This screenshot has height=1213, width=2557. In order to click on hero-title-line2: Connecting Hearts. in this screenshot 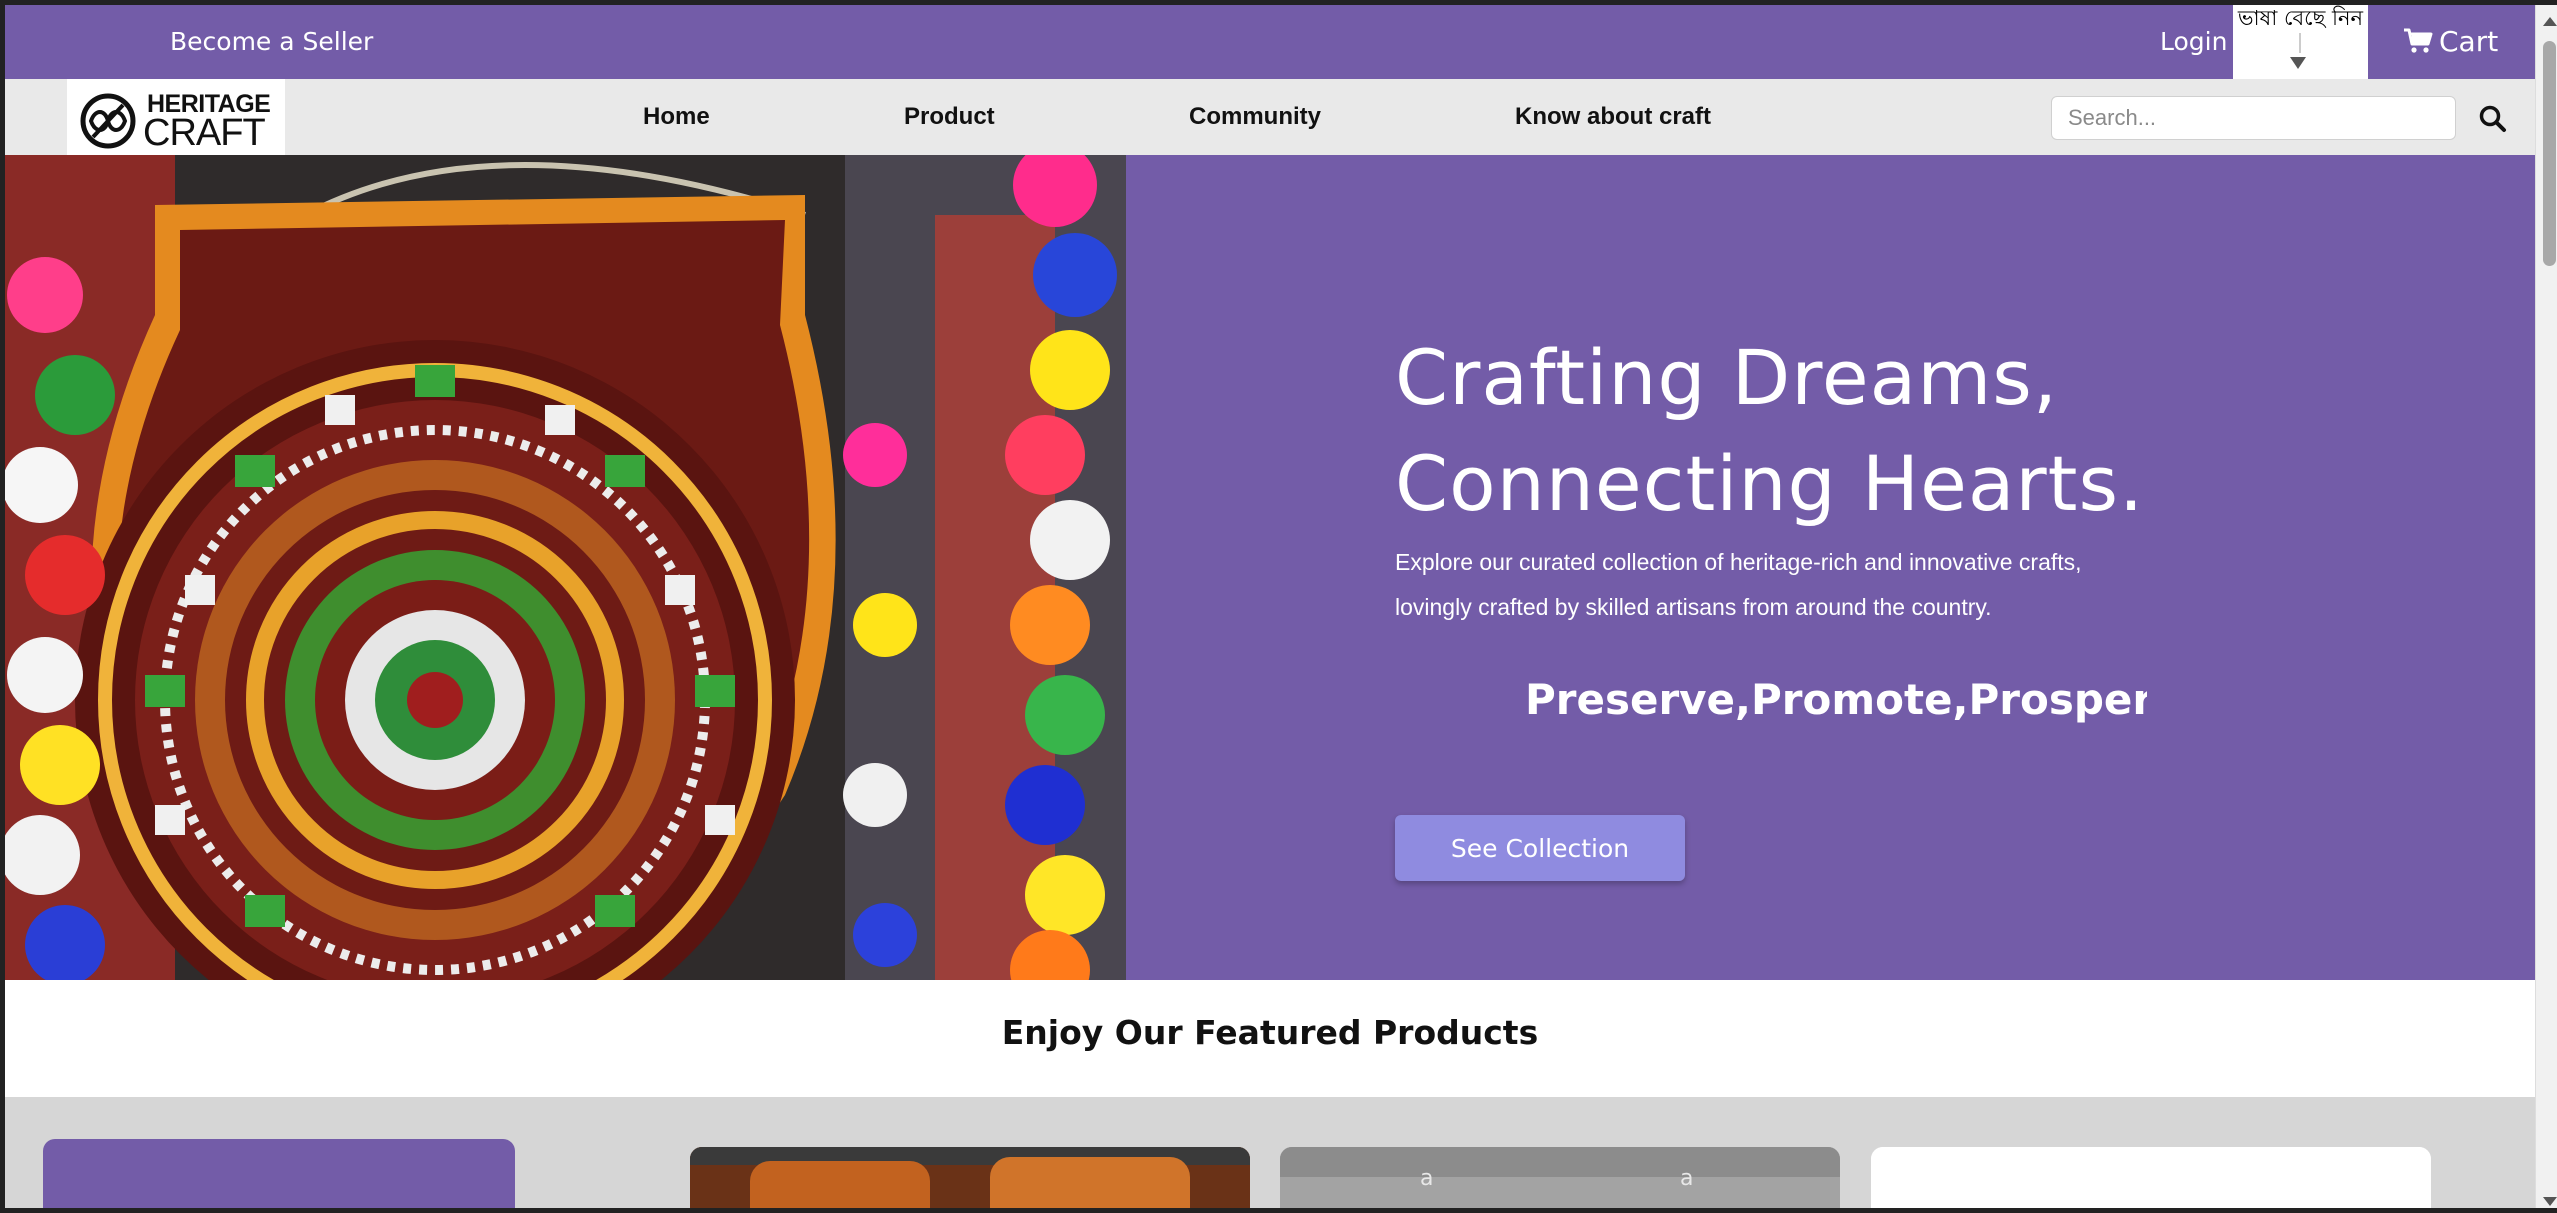, I will do `click(1770, 483)`.